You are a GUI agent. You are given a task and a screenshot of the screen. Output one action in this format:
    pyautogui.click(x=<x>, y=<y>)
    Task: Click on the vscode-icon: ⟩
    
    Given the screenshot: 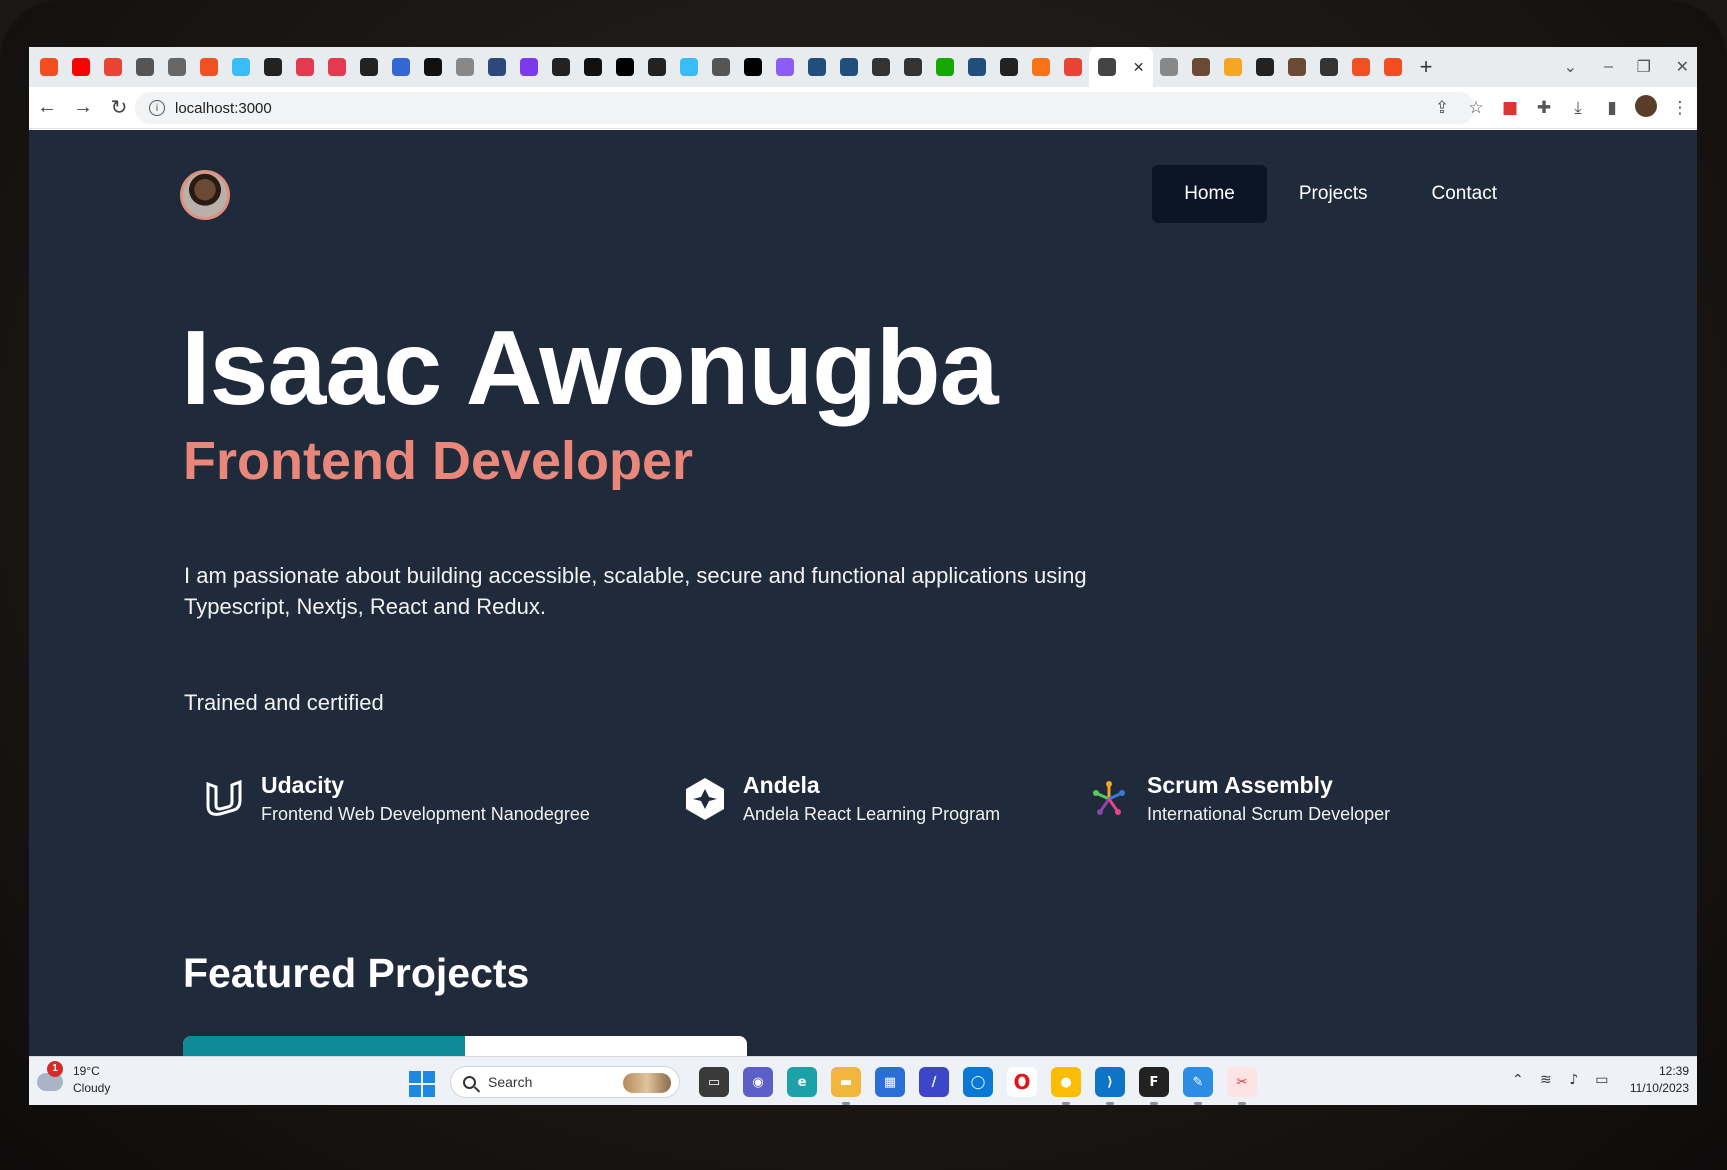 What is the action you would take?
    pyautogui.click(x=1110, y=1086)
    